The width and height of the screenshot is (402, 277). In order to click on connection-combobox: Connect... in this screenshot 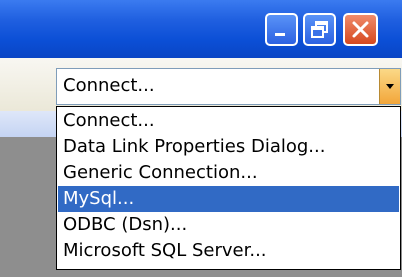, I will do `click(228, 86)`.